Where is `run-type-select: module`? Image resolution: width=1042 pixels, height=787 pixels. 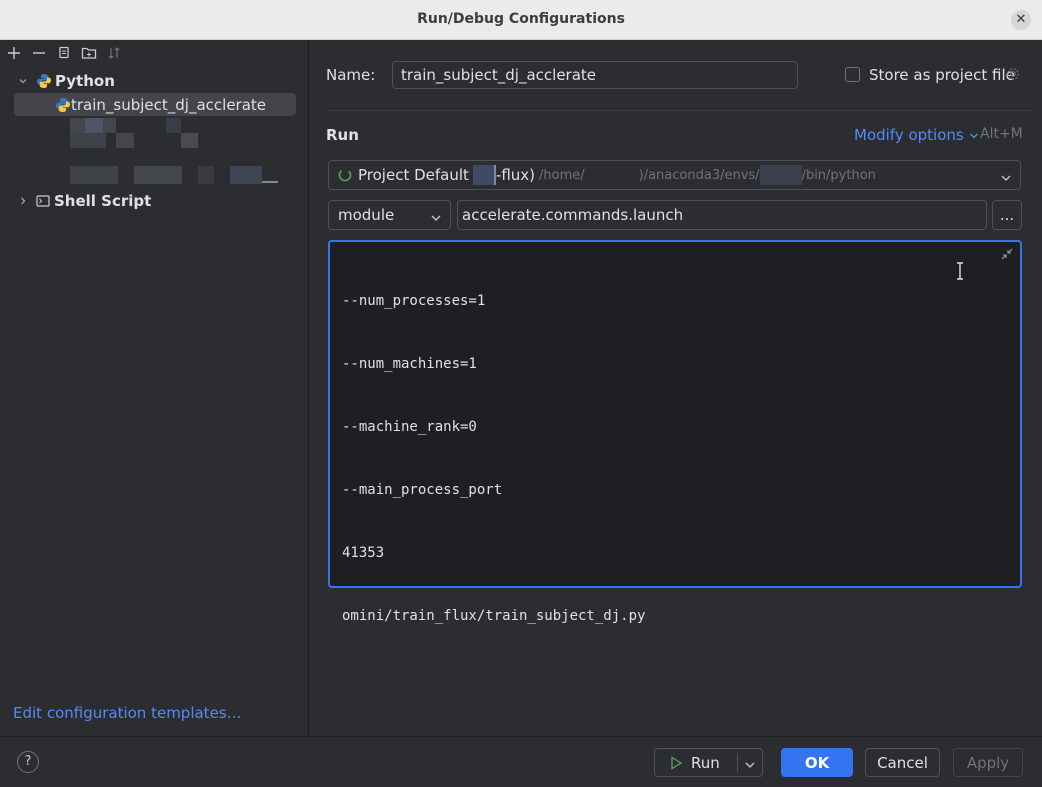 run-type-select: module is located at coordinates (389, 215).